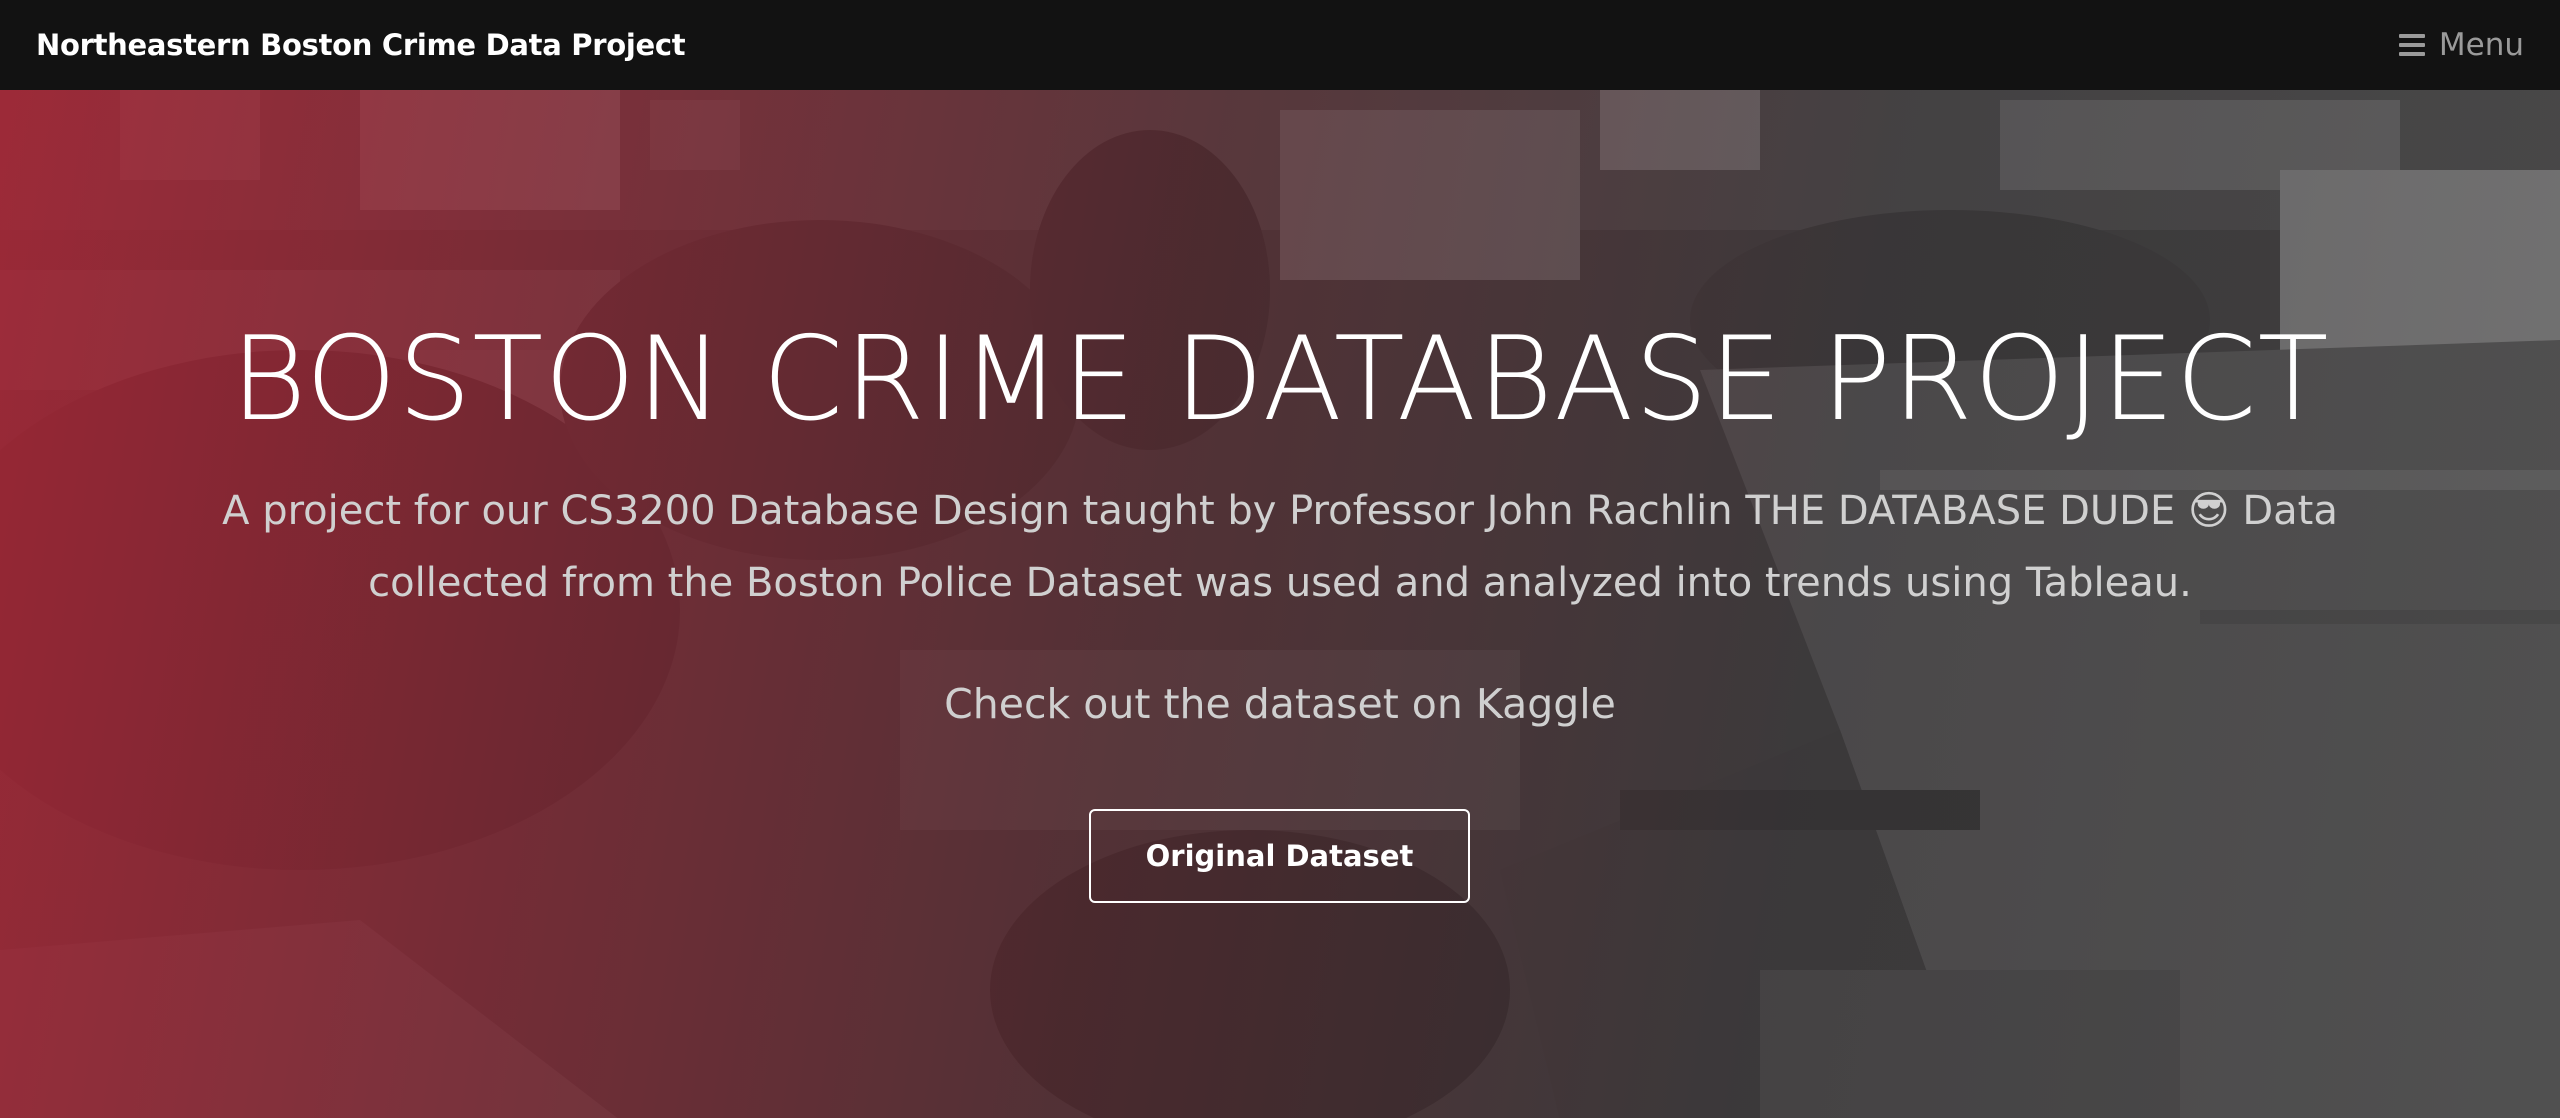  Describe the element at coordinates (2481, 45) in the screenshot. I see `menu-label: Menu` at that location.